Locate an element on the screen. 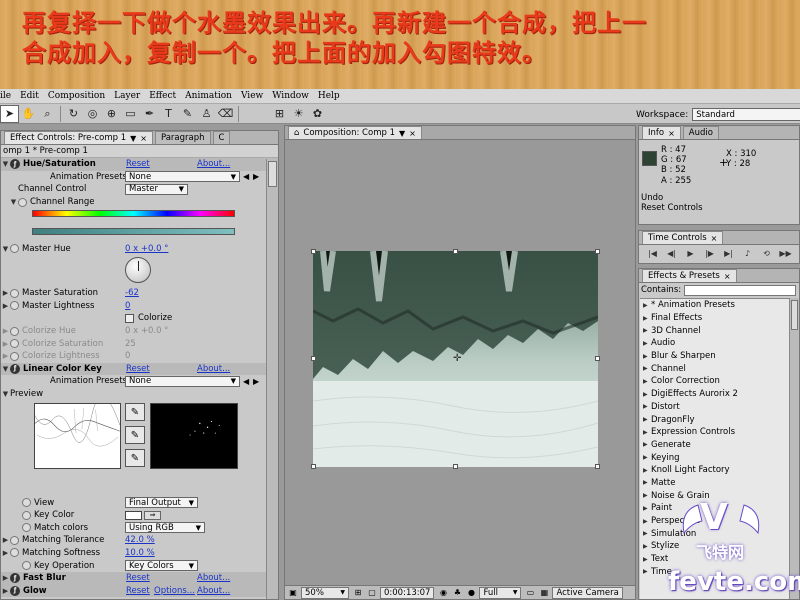 The height and width of the screenshot is (600, 800). view-dropdown: Final Output ▼ is located at coordinates (161, 503).